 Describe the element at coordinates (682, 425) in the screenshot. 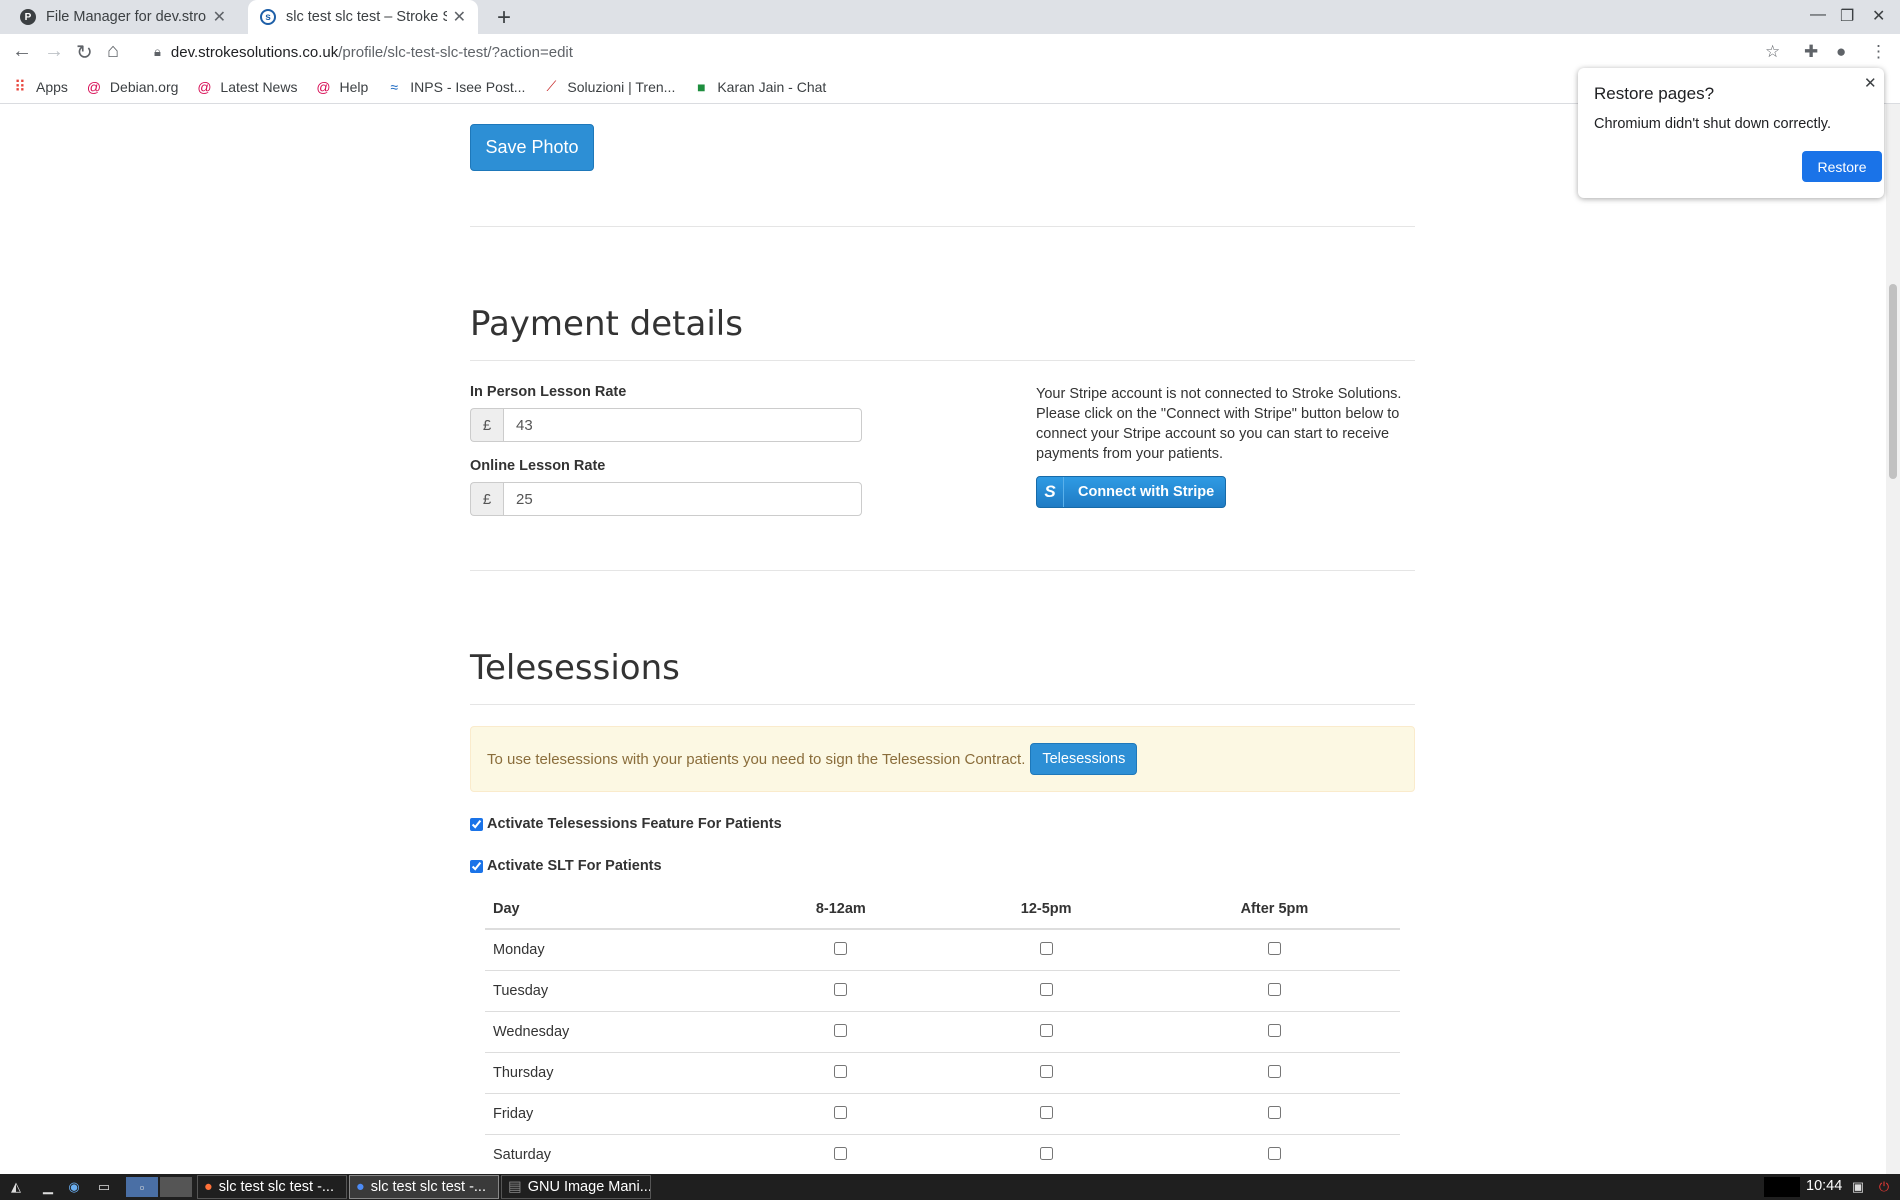

I see `in-person-rate-input` at that location.